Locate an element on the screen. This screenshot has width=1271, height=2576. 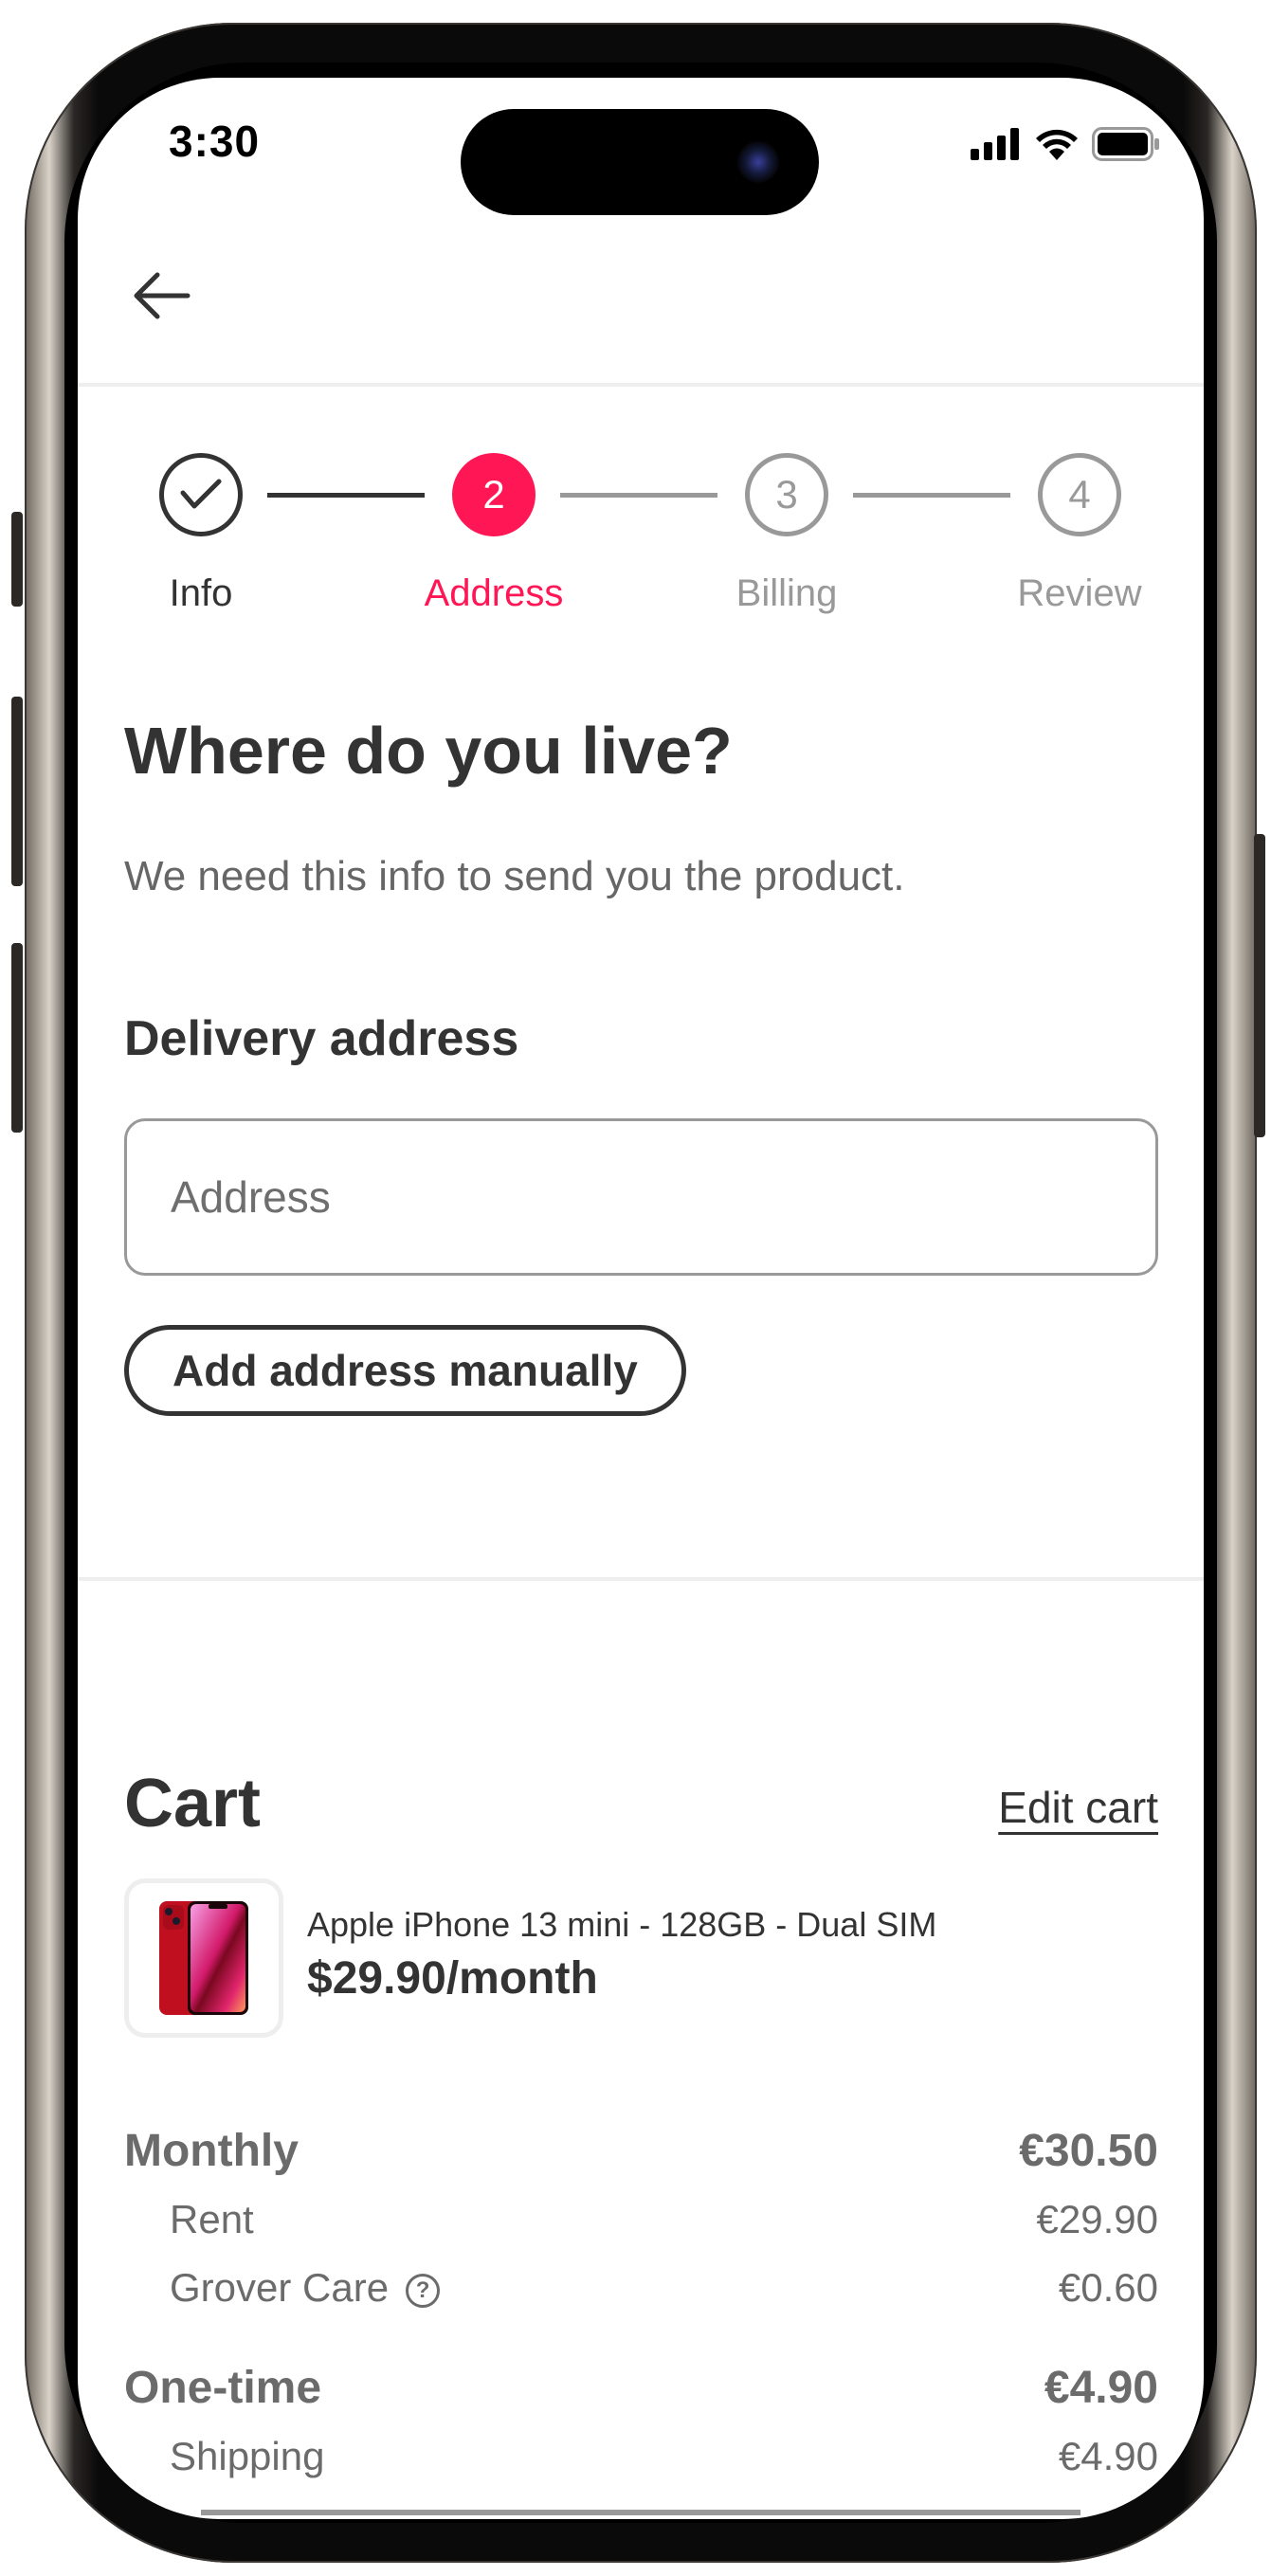
phone-action-button is located at coordinates (17, 559).